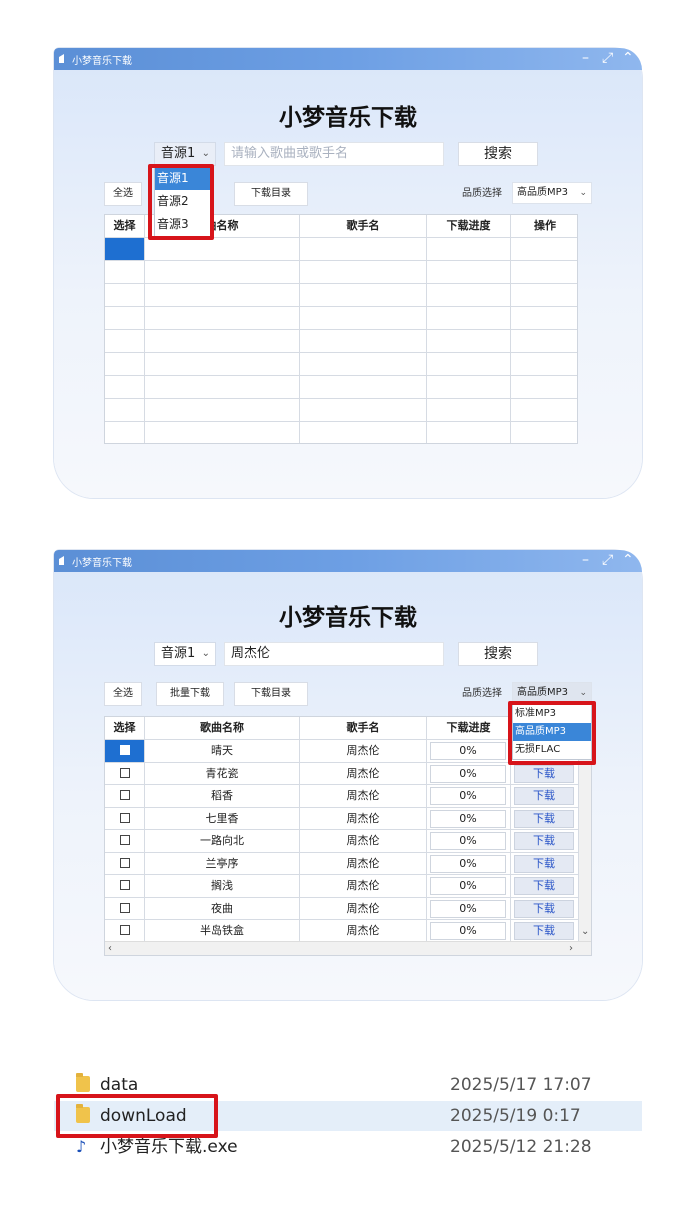 This screenshot has width=697, height=1215. I want to click on table-row: 兰亭序 周杰伦 0% 下载, so click(348, 863).